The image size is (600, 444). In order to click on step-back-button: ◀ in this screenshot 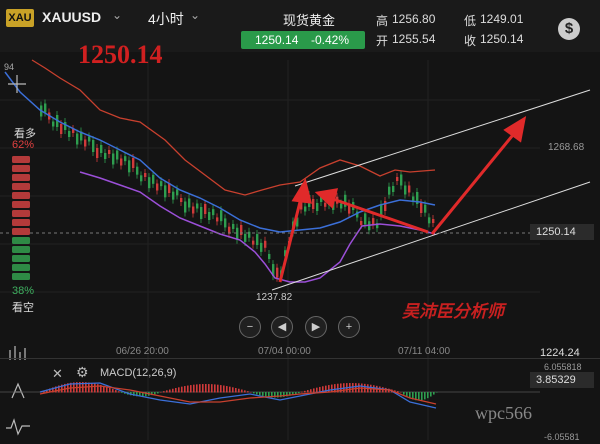, I will do `click(282, 327)`.